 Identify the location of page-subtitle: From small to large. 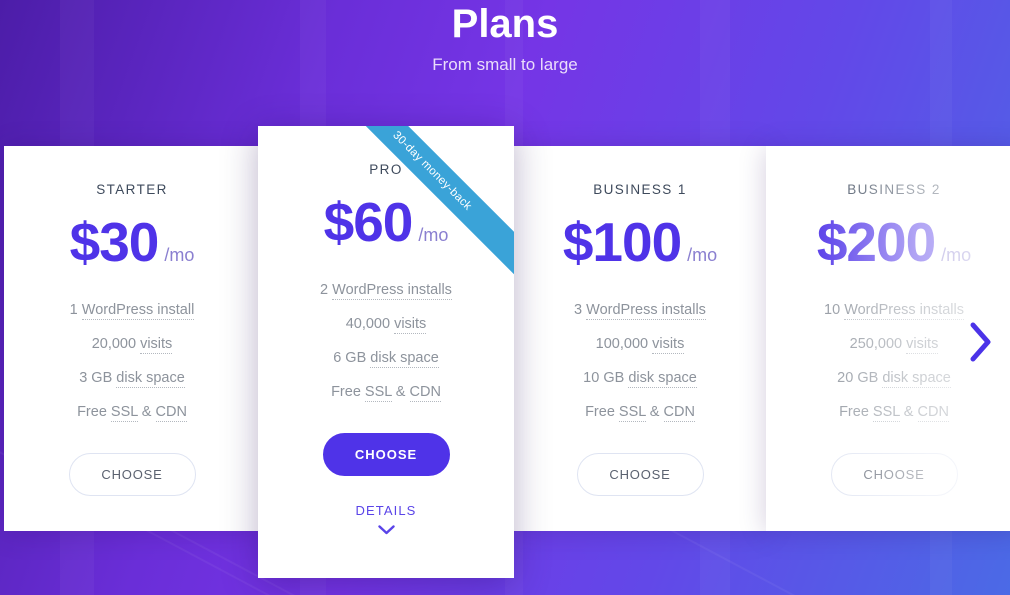
(505, 64).